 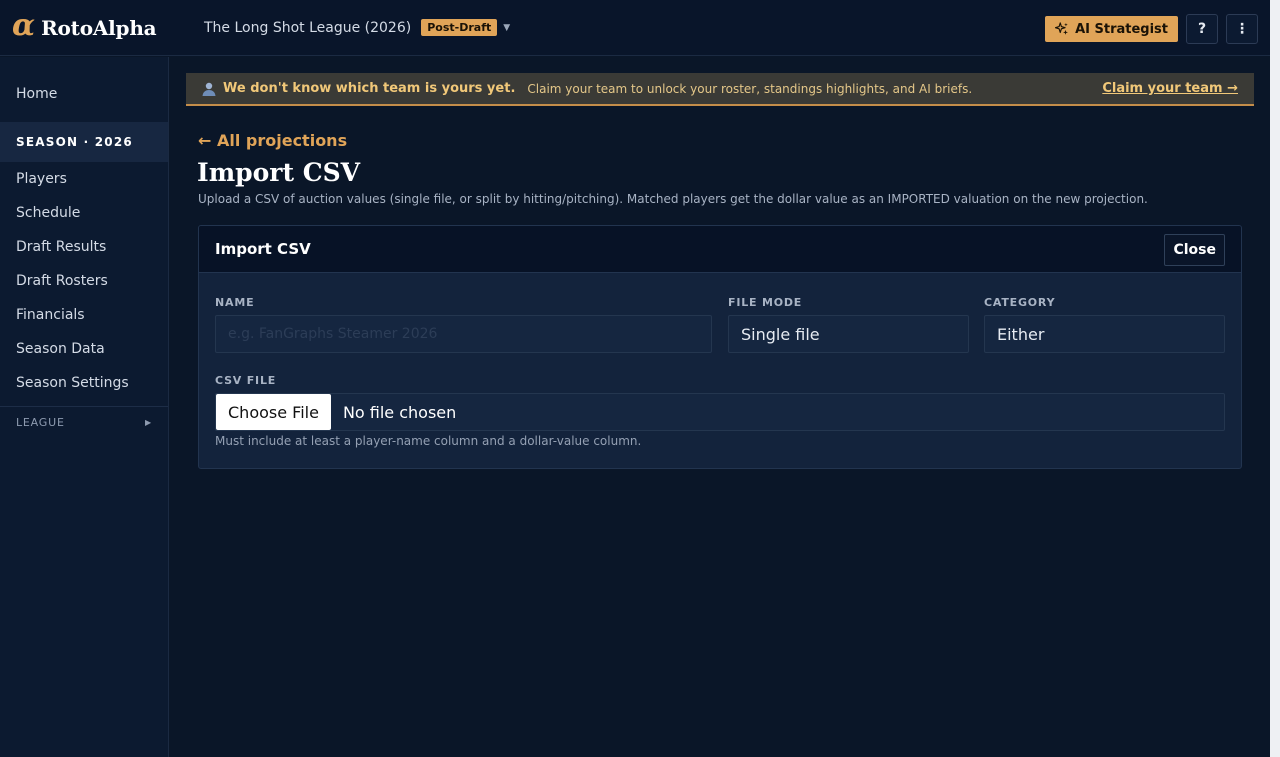 I want to click on sparkle-icon, so click(x=1062, y=28).